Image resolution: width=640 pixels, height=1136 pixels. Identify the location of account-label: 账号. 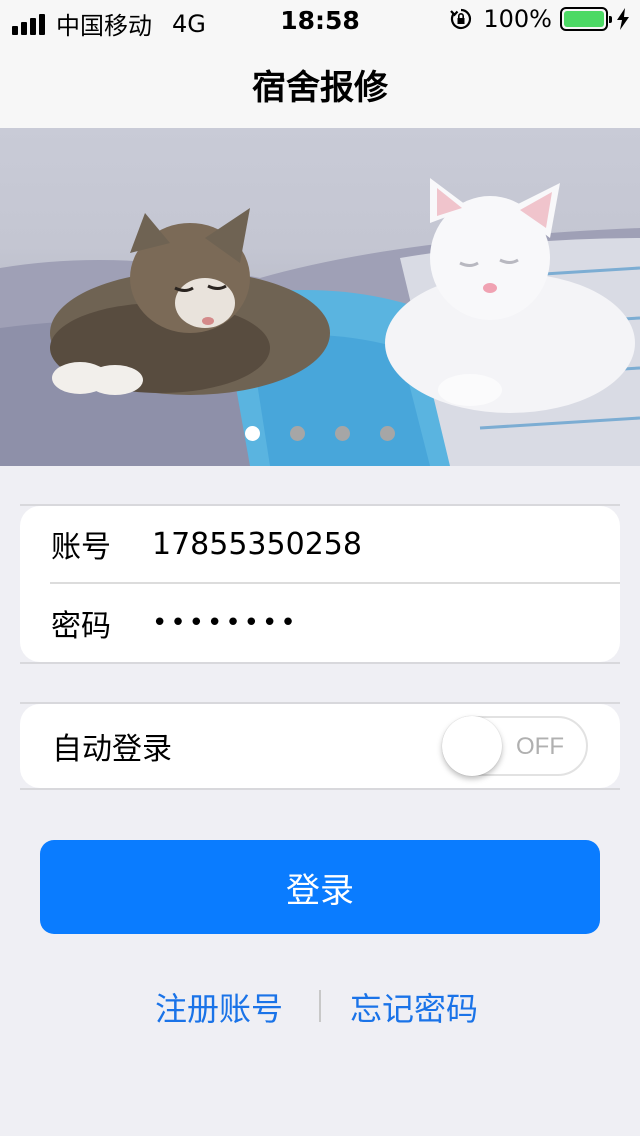
(81, 547).